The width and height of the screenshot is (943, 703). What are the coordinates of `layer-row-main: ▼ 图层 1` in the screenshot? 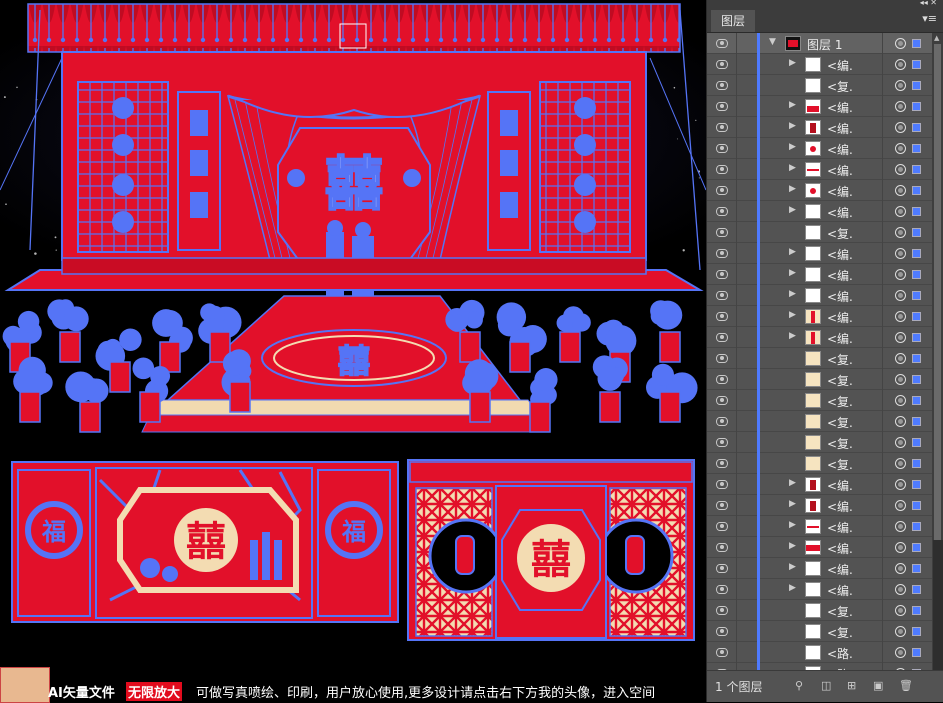 It's located at (820, 43).